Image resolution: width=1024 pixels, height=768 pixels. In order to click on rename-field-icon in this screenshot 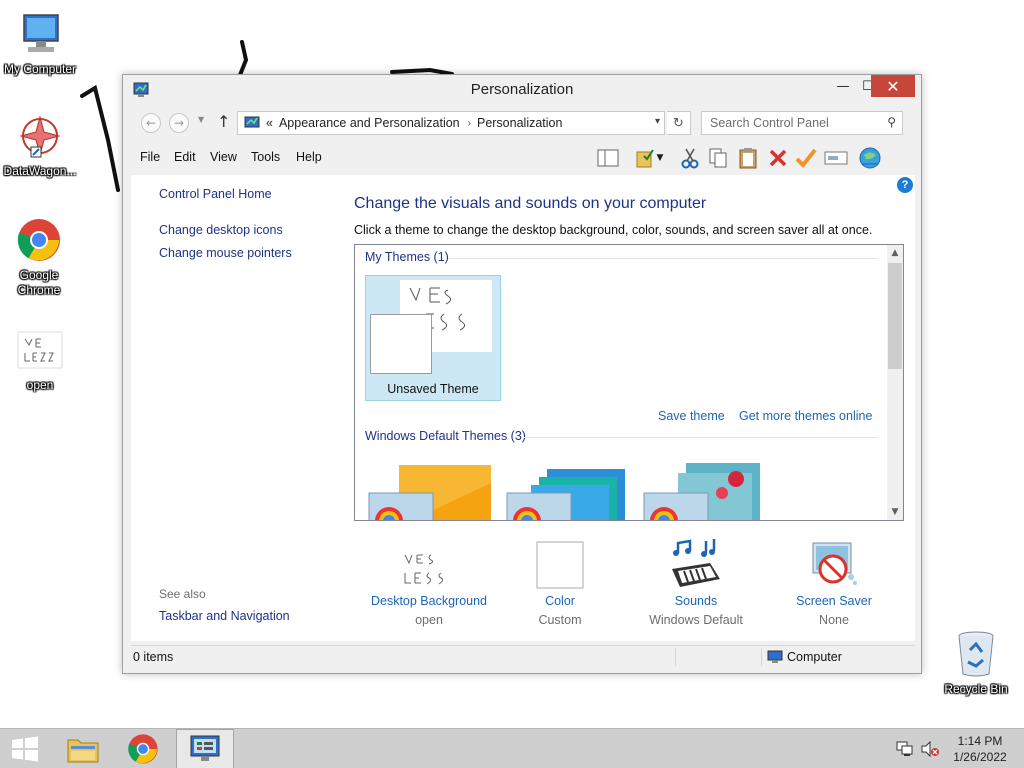, I will do `click(836, 158)`.